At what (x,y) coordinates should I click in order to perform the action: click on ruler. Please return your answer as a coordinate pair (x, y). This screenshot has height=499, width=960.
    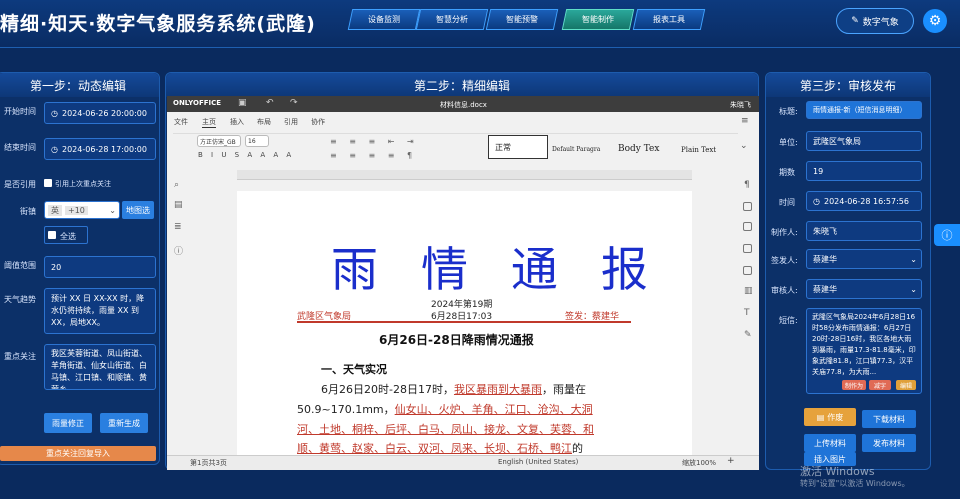
    Looking at the image, I should click on (464, 175).